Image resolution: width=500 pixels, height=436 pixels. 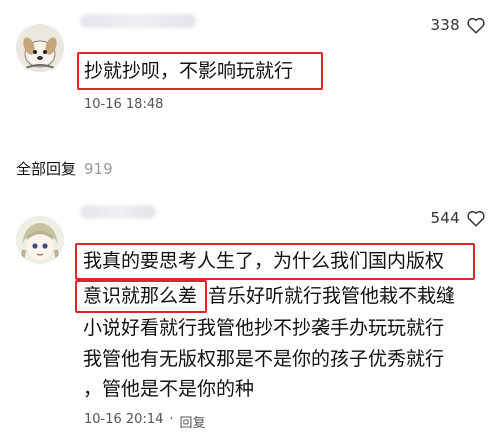 I want to click on anime-girl-avatar-icon, so click(x=40, y=240).